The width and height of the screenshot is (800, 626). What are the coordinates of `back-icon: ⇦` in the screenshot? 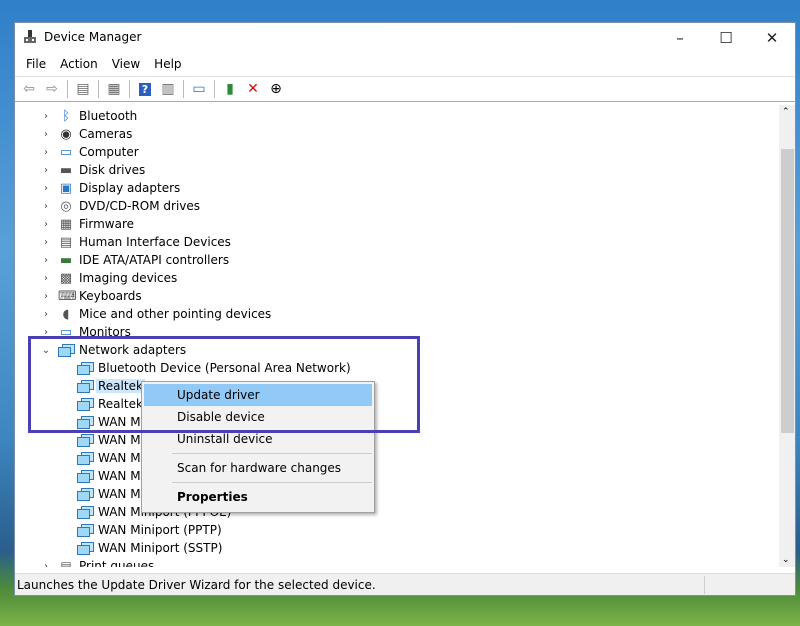 It's located at (29, 89).